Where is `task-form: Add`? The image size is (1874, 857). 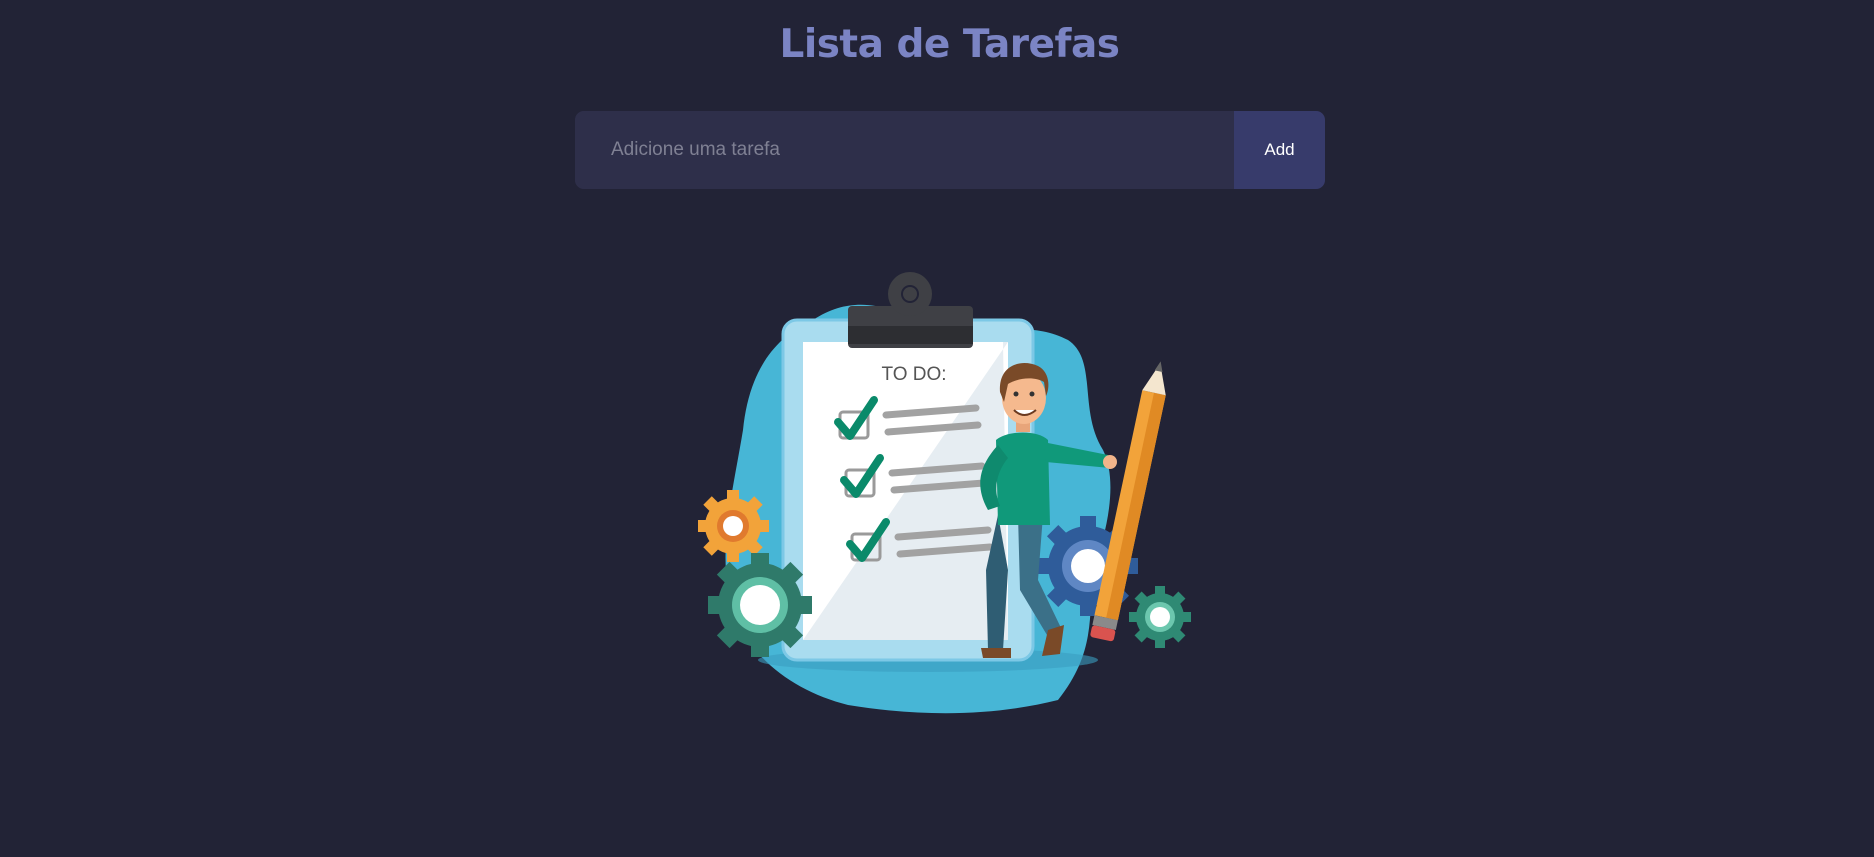 task-form: Add is located at coordinates (950, 150).